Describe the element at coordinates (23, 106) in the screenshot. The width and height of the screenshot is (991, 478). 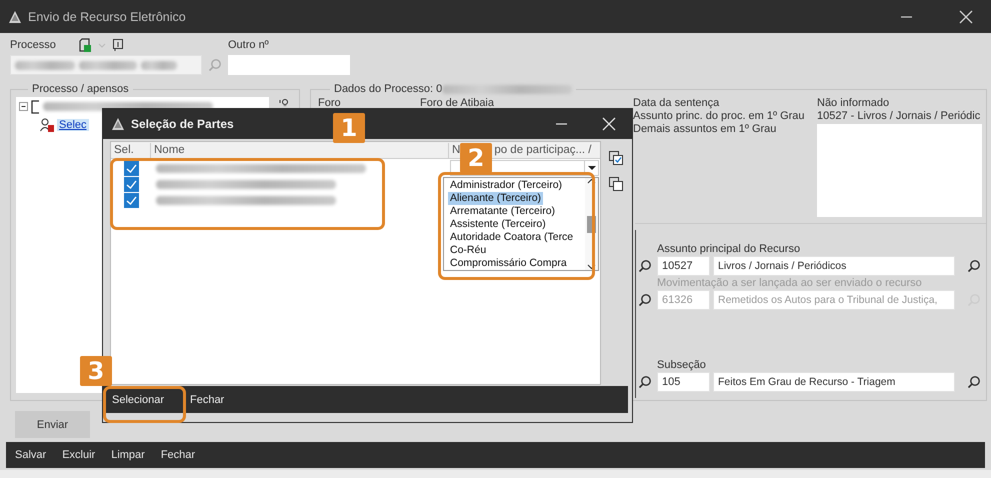
I see `collapse-icon` at that location.